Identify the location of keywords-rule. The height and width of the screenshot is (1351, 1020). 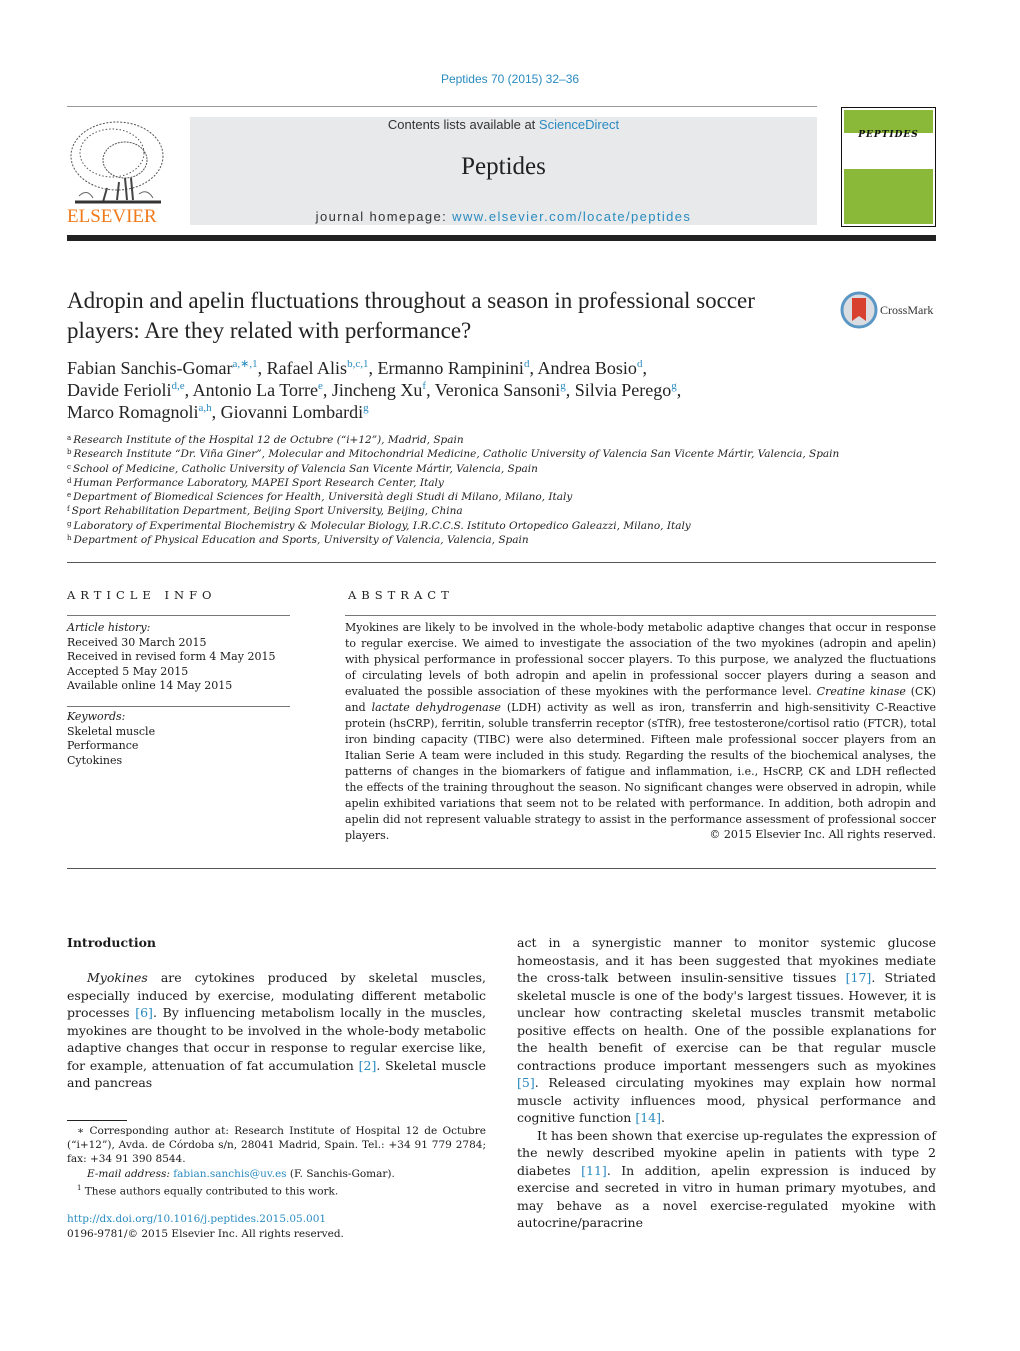
(178, 706).